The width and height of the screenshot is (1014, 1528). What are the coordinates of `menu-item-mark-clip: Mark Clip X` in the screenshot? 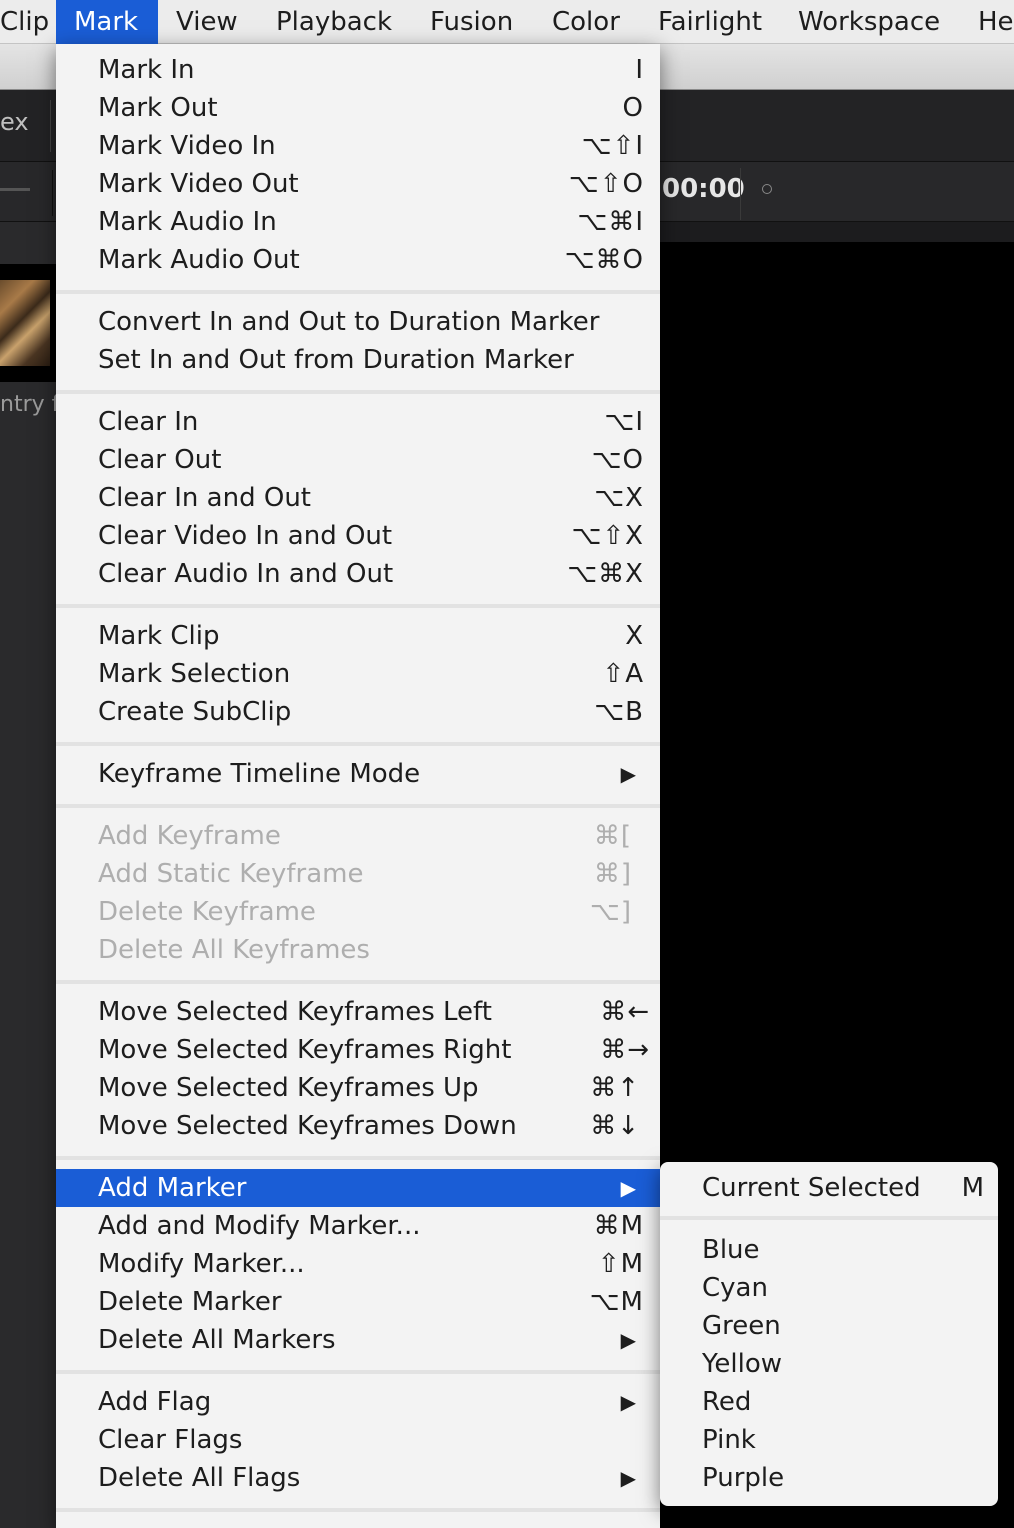 It's located at (358, 636).